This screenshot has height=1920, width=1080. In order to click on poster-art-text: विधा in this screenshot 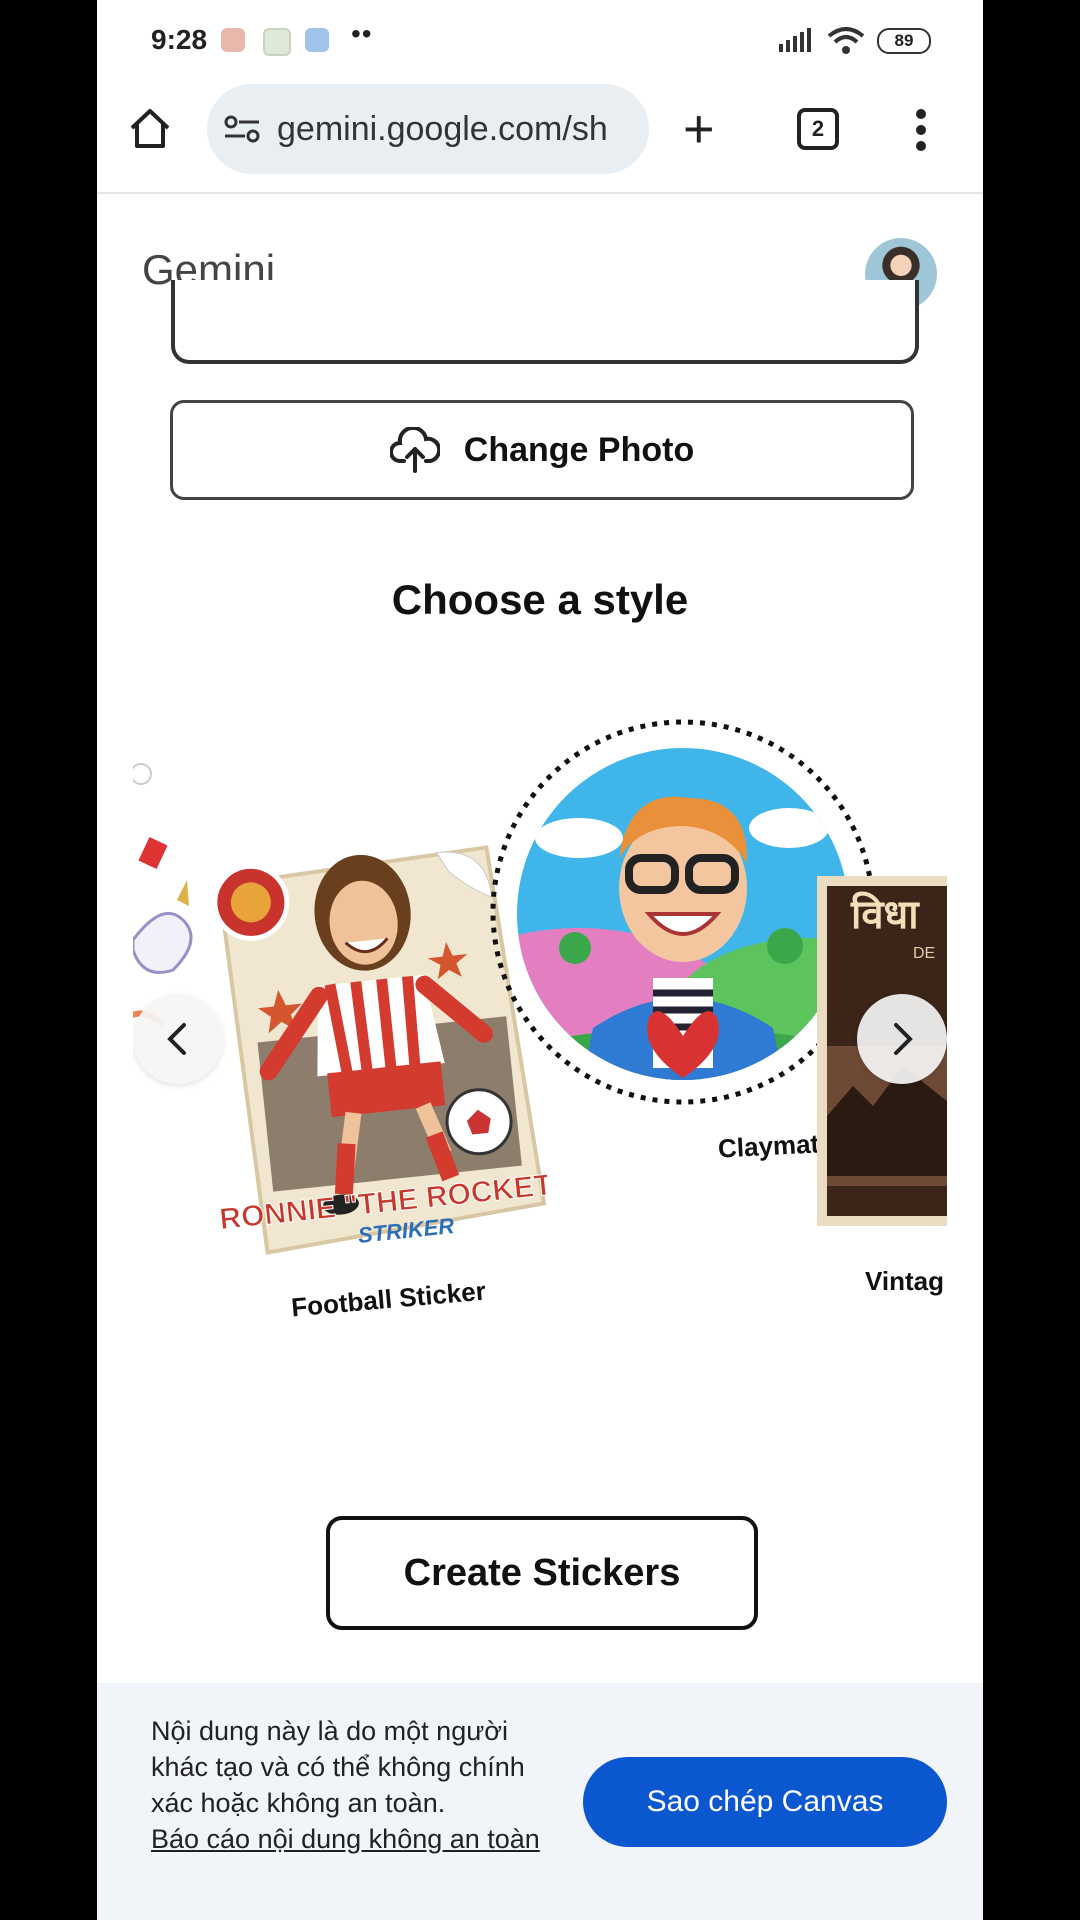, I will do `click(885, 914)`.